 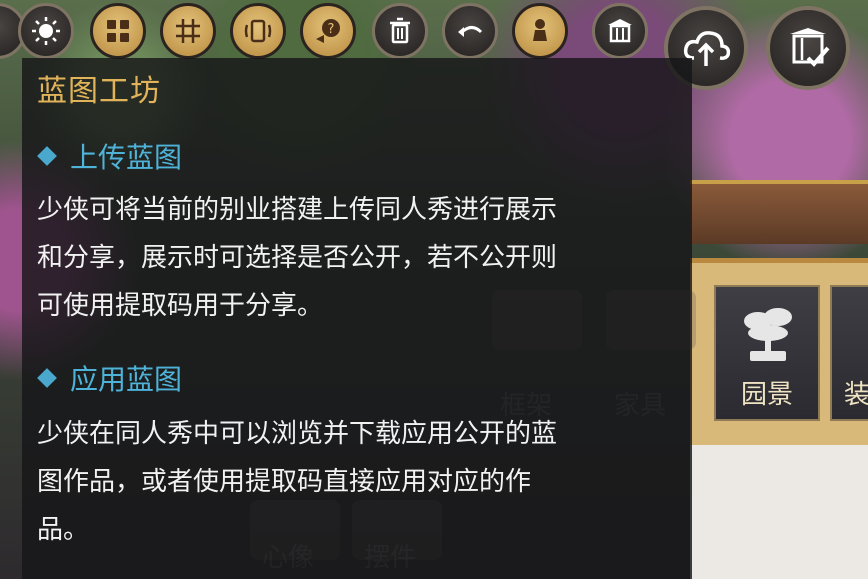 I want to click on text-line: 图作品，或者使用提取码直接应用对应的作, so click(x=284, y=482).